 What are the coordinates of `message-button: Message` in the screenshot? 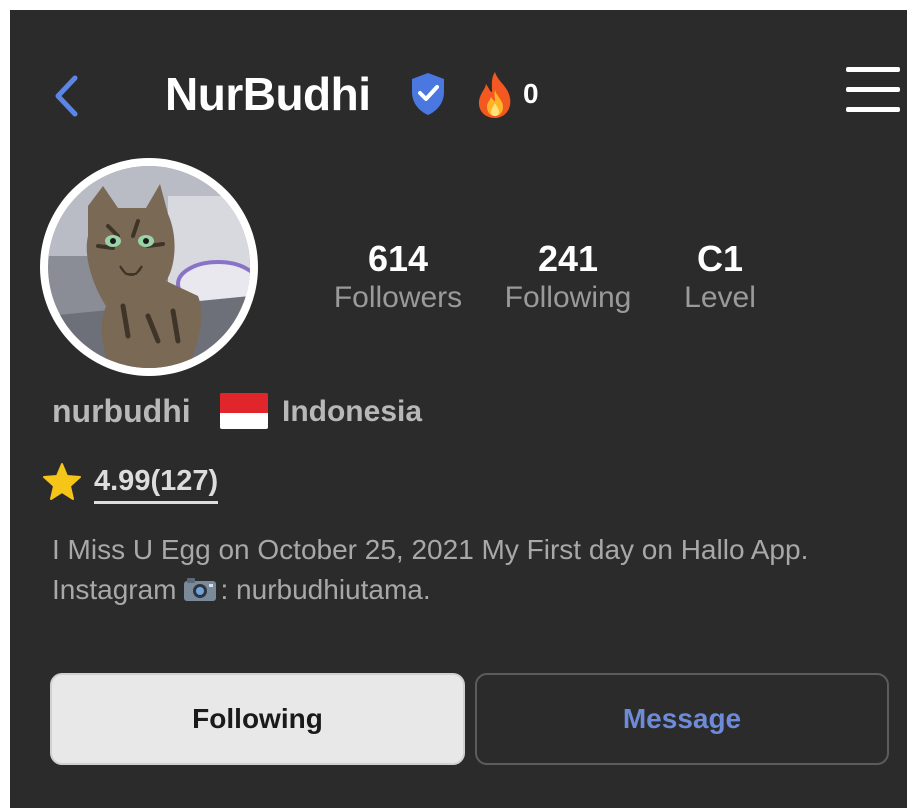 It's located at (682, 719).